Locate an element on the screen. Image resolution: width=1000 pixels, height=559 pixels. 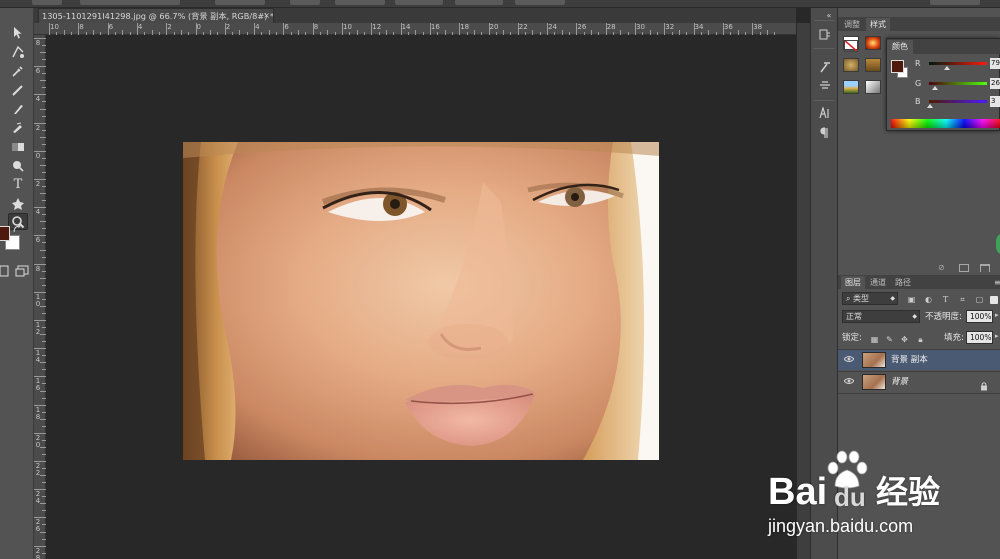
eyedropper-icon is located at coordinates (18, 70).